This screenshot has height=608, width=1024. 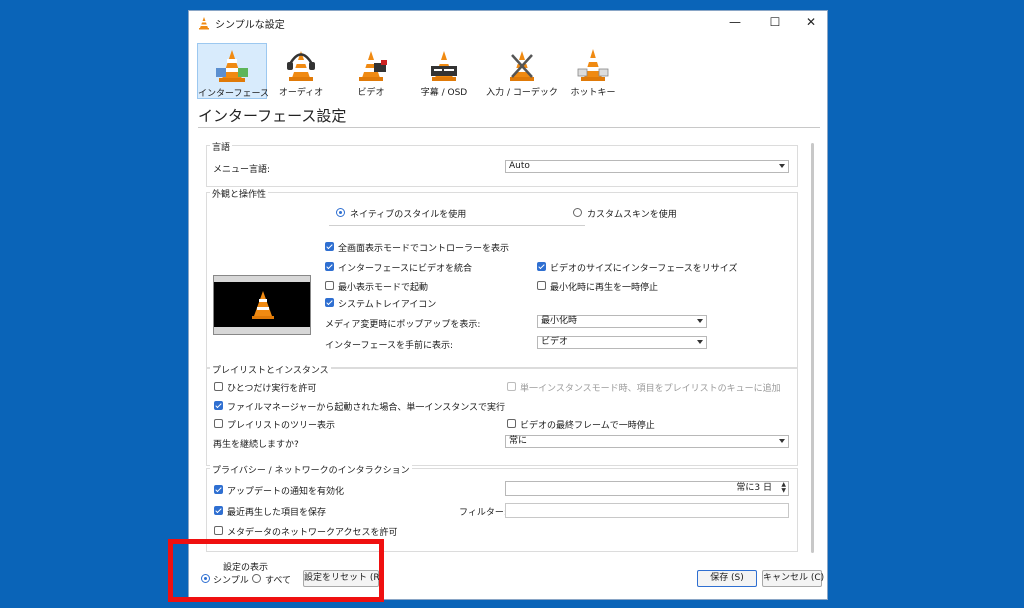 What do you see at coordinates (232, 66) in the screenshot?
I see `interface-cone-icon` at bounding box center [232, 66].